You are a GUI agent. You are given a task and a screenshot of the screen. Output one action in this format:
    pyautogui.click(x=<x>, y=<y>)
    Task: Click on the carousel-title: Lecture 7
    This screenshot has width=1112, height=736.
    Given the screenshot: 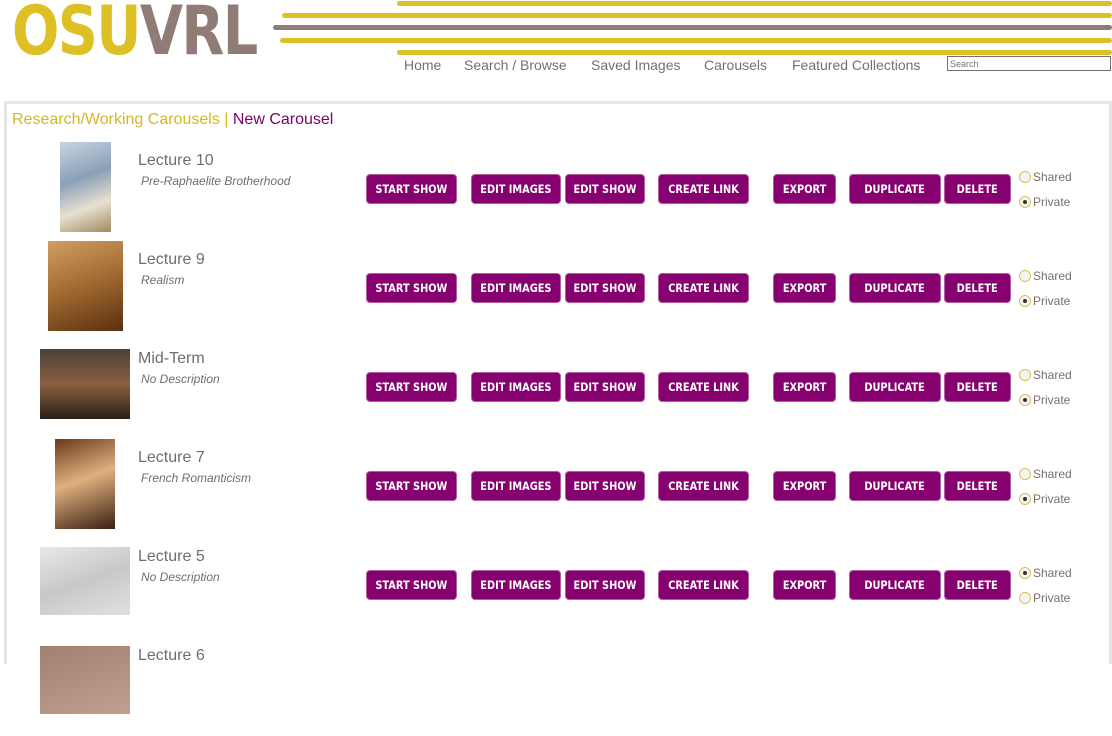 What is the action you would take?
    pyautogui.click(x=171, y=457)
    